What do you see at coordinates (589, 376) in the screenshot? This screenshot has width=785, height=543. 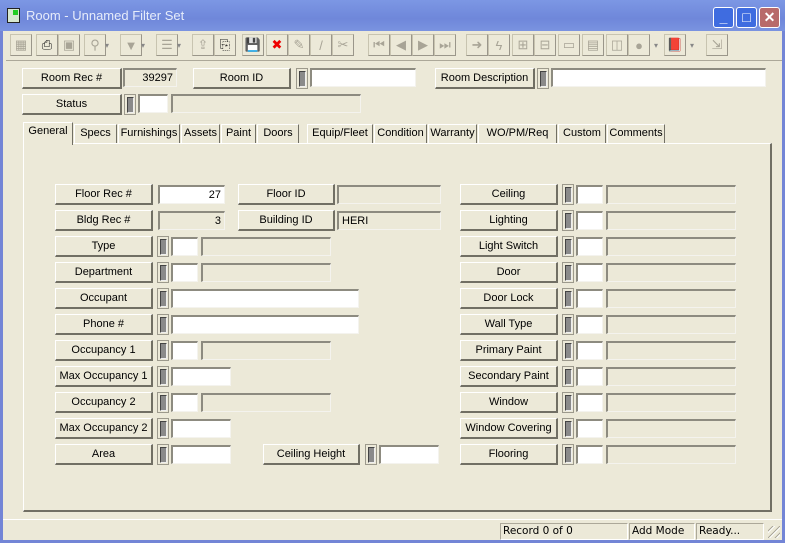 I see `secondary-paint-code-input` at bounding box center [589, 376].